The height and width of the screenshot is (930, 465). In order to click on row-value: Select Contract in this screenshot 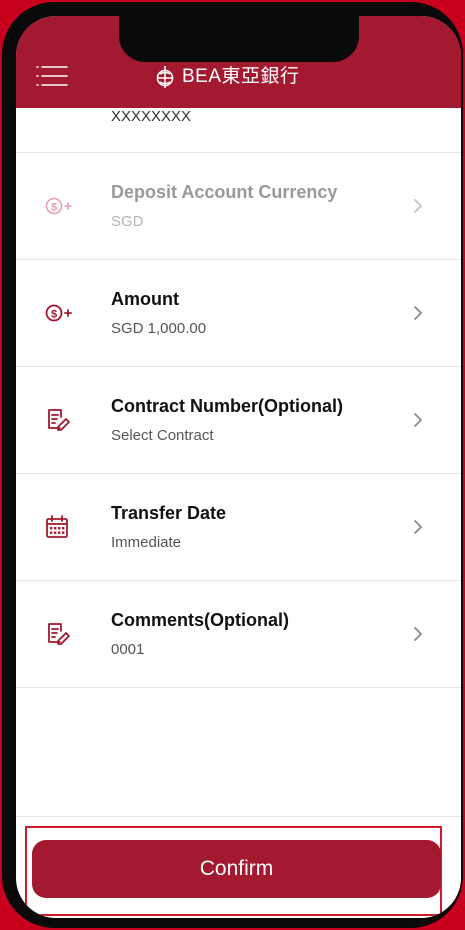, I will do `click(162, 435)`.